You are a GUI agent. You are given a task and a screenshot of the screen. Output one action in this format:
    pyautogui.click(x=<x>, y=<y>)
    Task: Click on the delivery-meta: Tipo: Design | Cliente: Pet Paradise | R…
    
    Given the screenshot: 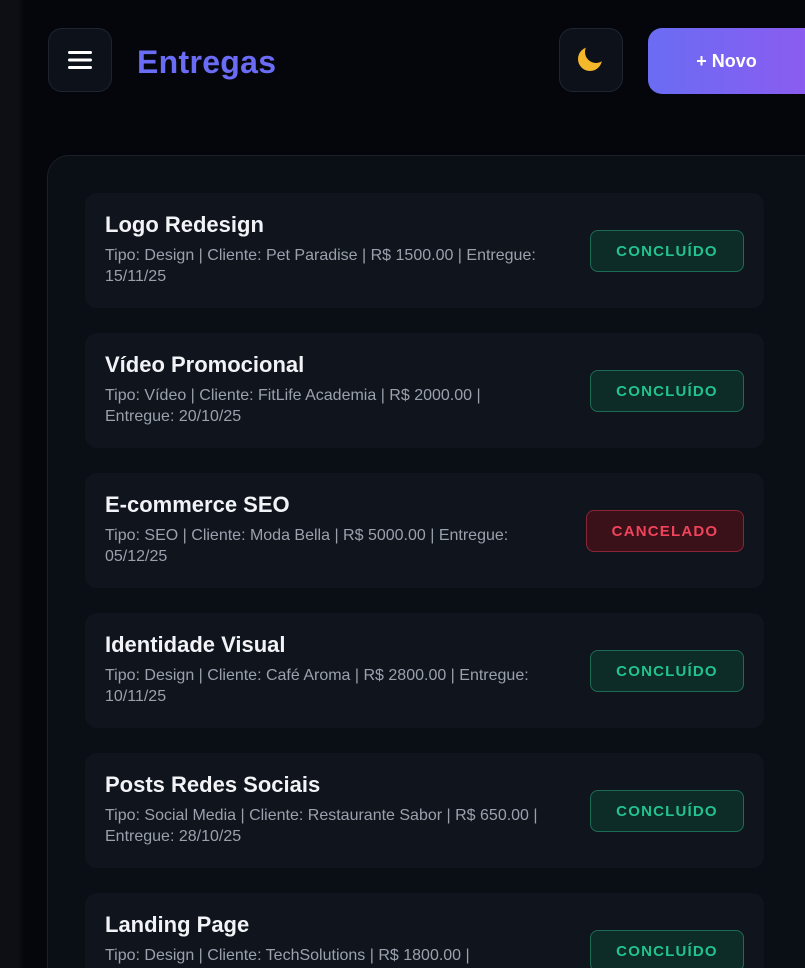 What is the action you would take?
    pyautogui.click(x=320, y=266)
    